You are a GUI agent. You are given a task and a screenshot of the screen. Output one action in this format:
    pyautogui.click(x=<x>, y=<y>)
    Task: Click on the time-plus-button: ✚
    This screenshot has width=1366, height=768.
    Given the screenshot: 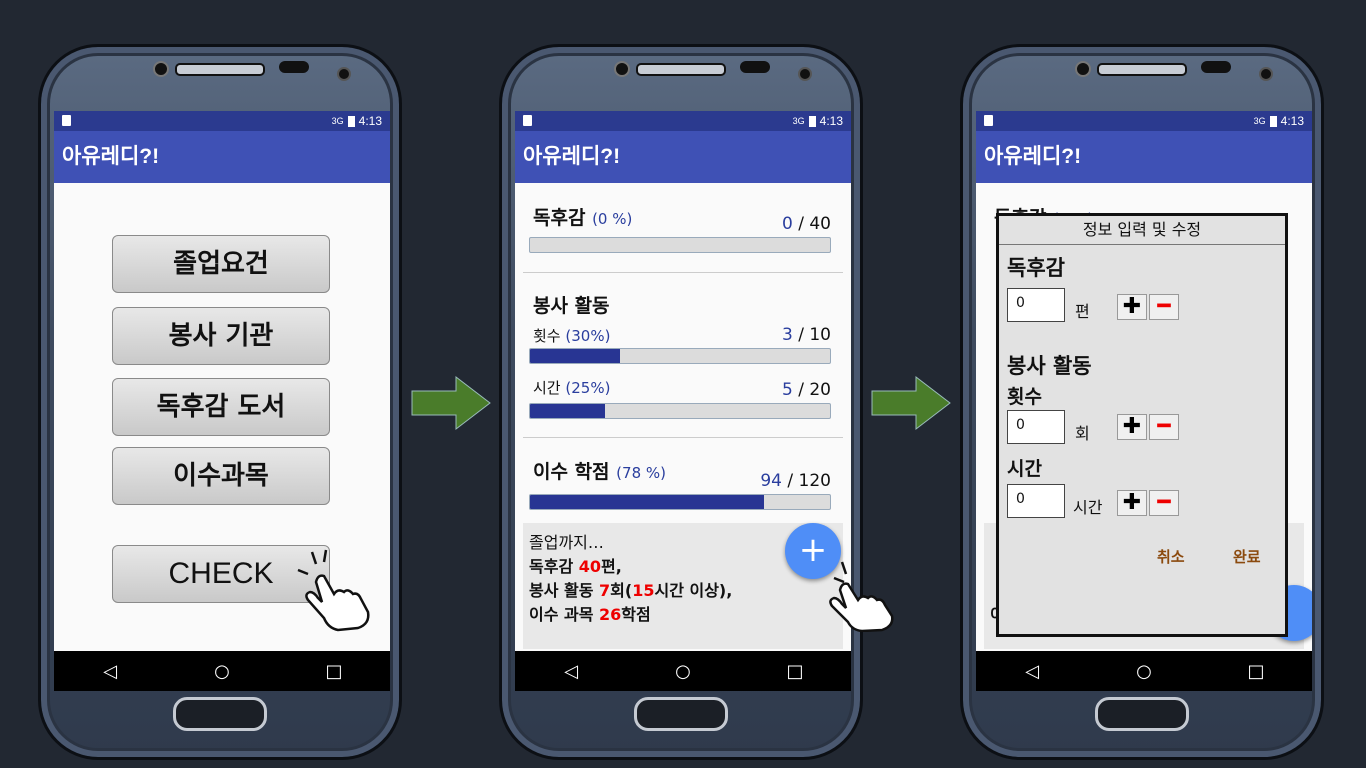 What is the action you would take?
    pyautogui.click(x=1132, y=503)
    